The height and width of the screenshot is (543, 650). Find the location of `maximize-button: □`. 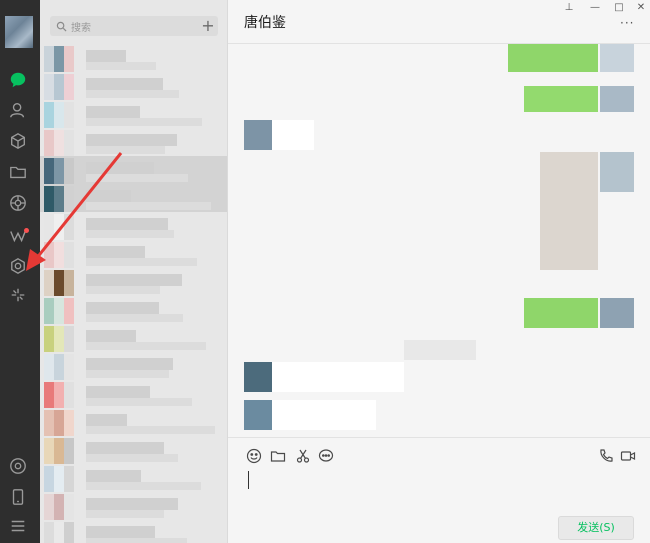

maximize-button: □ is located at coordinates (619, 8).